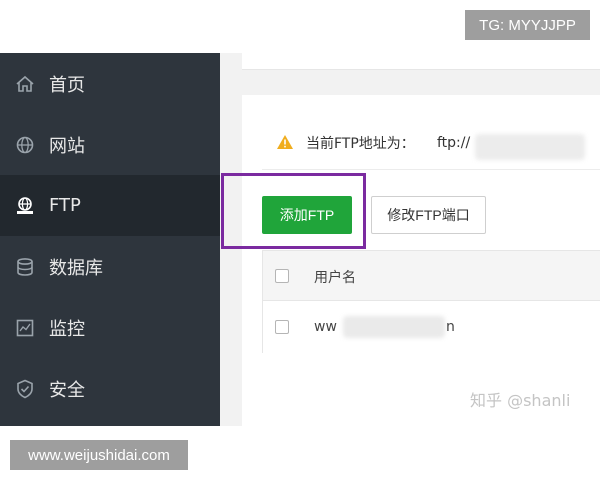 The image size is (600, 480). I want to click on sidebar-item-label: 监控, so click(67, 329).